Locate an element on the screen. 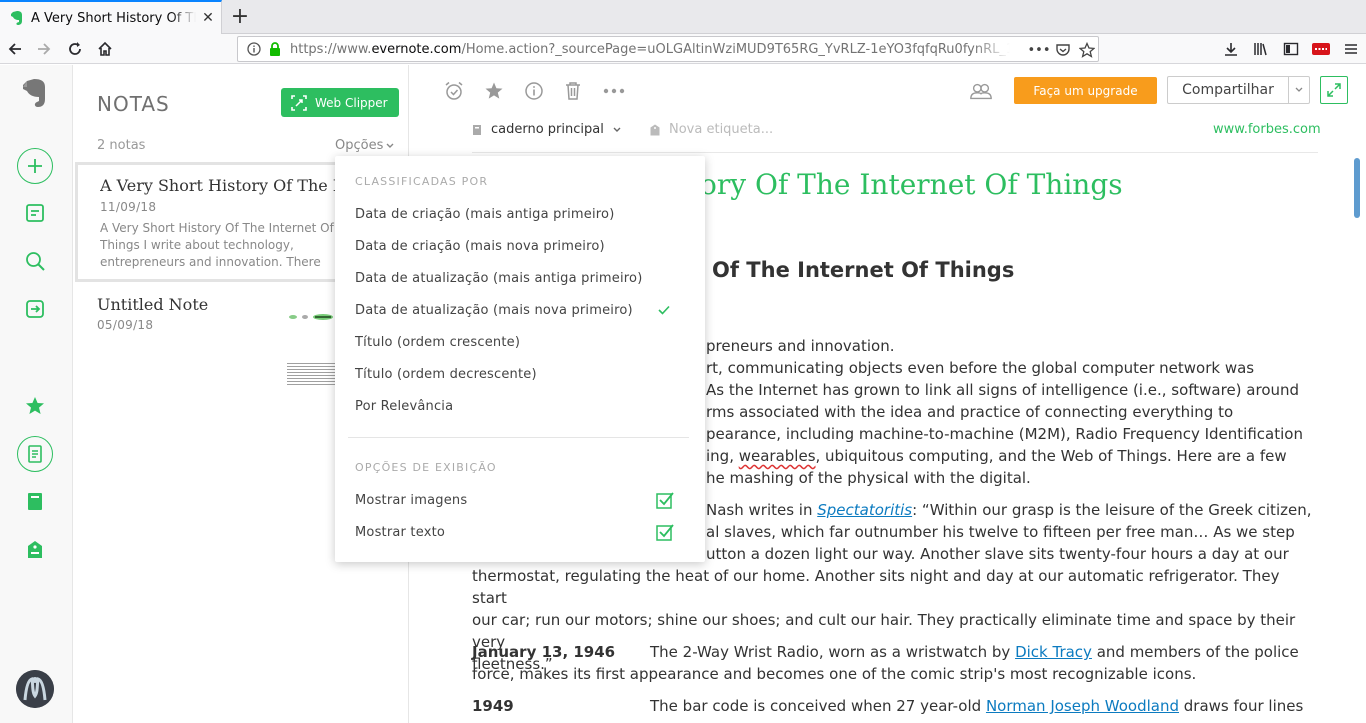  forward-arrow-icon is located at coordinates (44, 49).